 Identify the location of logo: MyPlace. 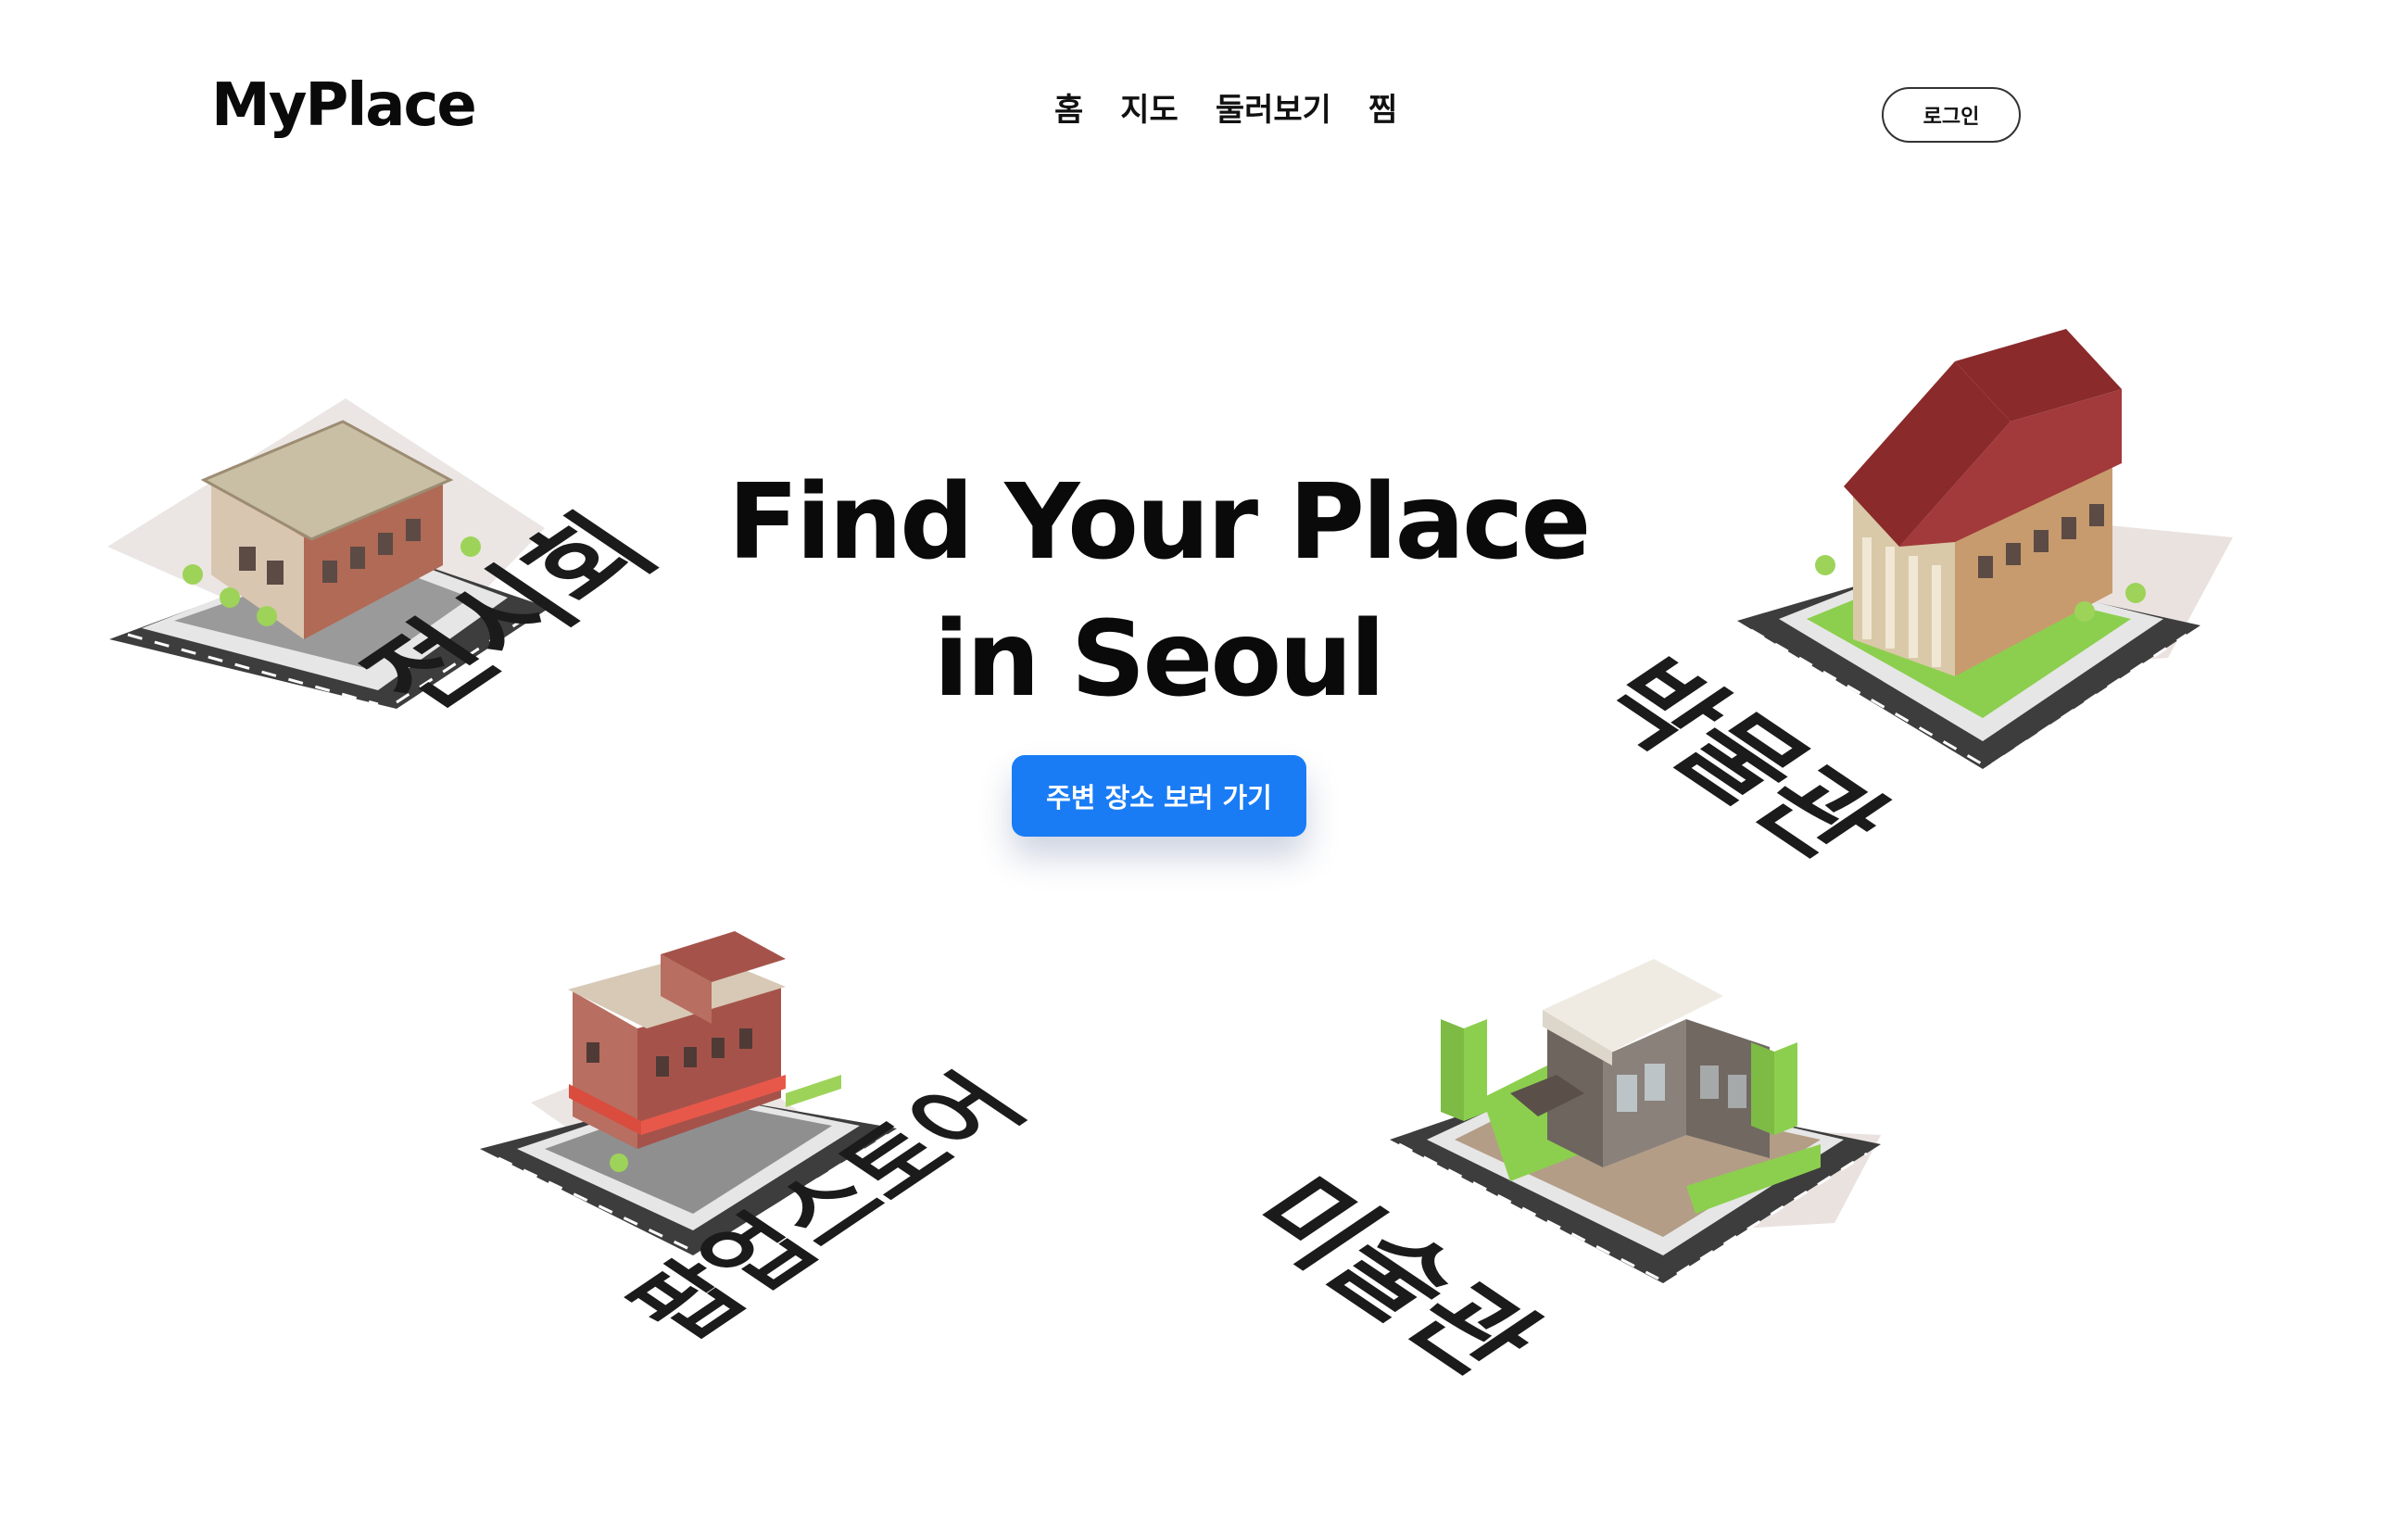
(344, 105).